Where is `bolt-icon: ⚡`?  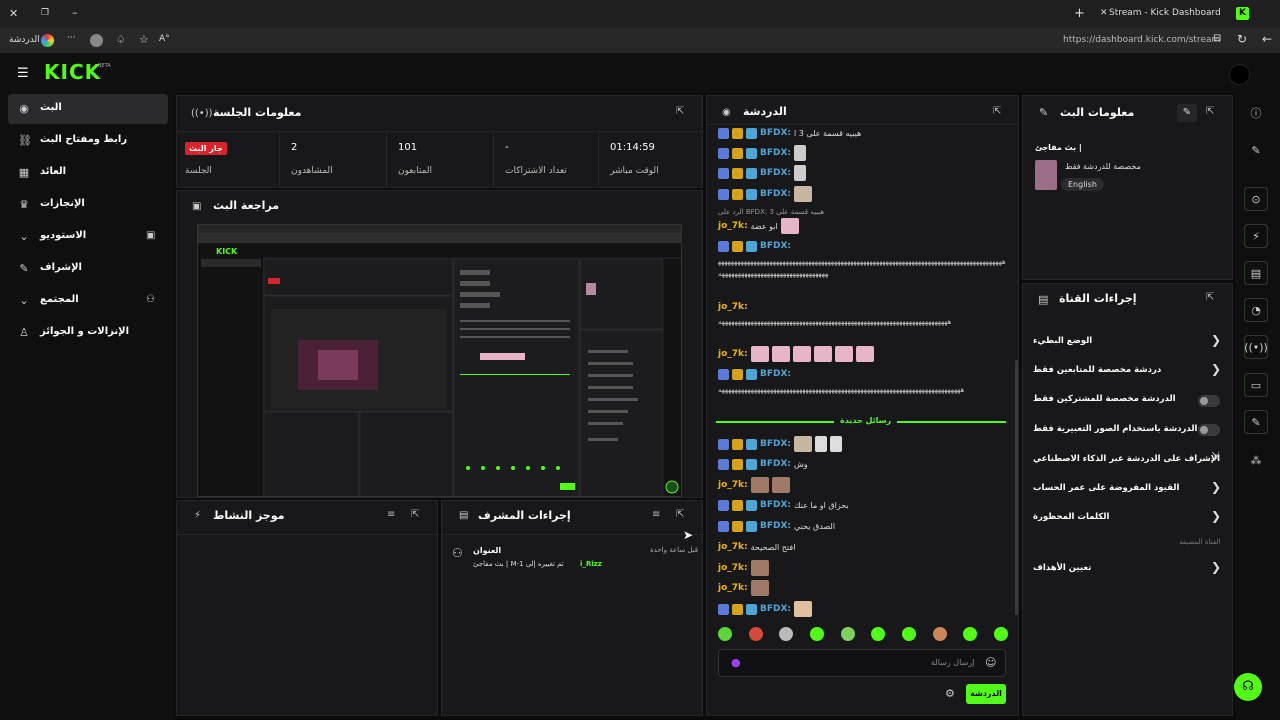
bolt-icon: ⚡ is located at coordinates (1256, 236).